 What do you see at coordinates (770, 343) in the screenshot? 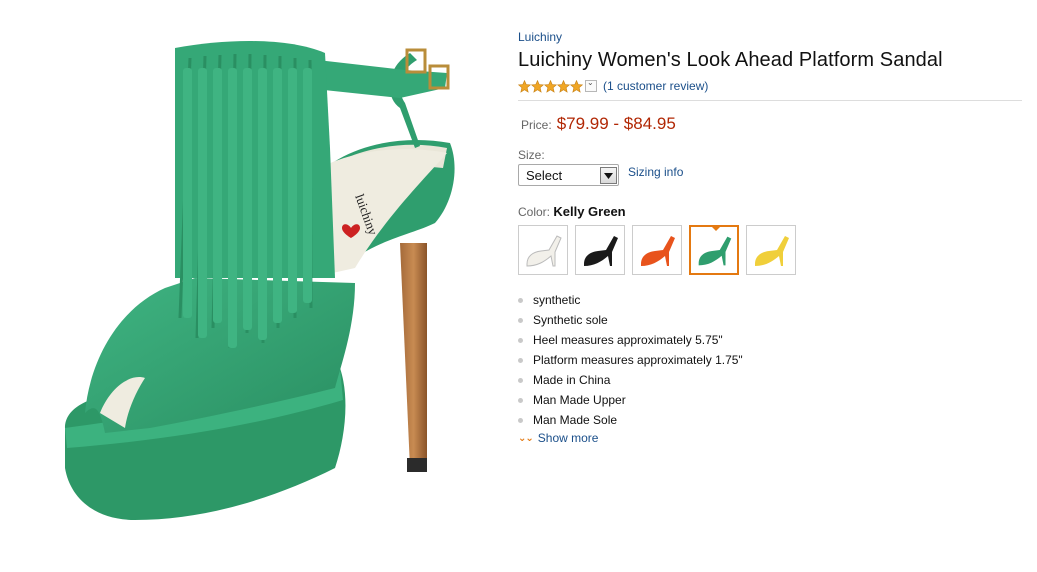
I see `list-item: Heel measures approximately 5.75"` at bounding box center [770, 343].